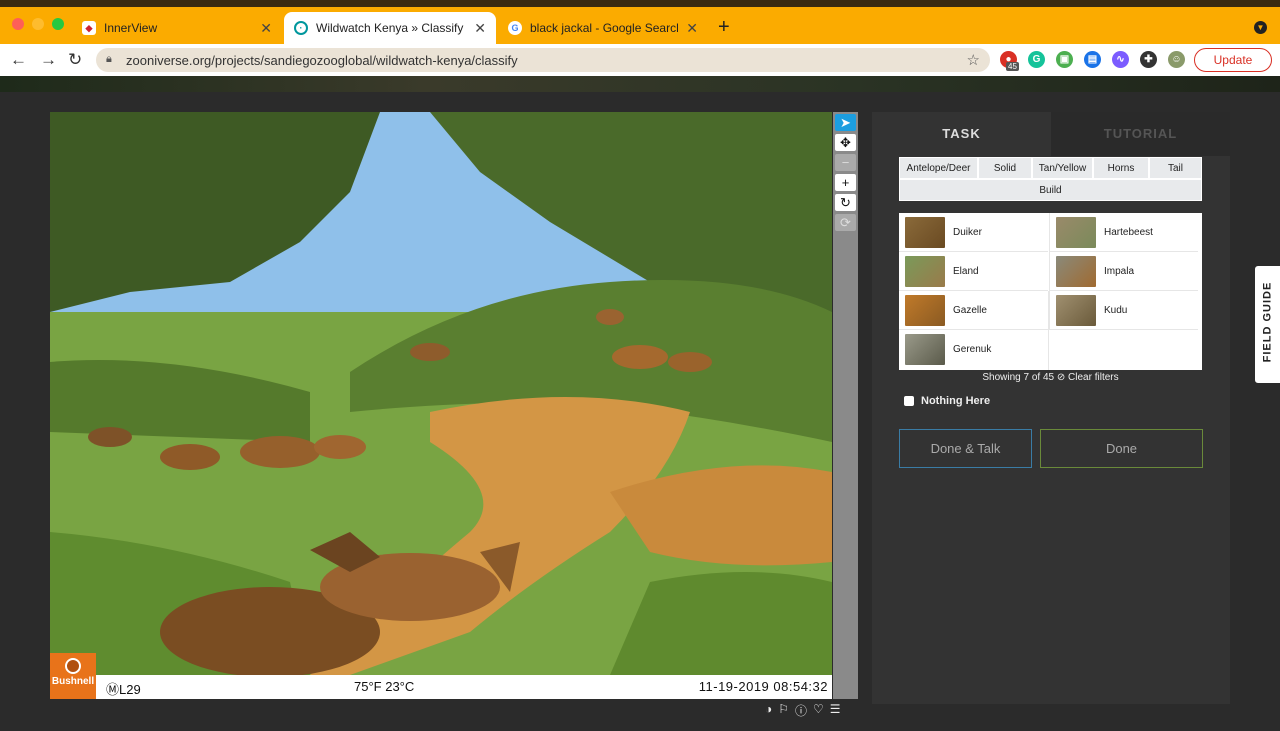  What do you see at coordinates (1062, 168) in the screenshot?
I see `filter-tan-yellow: Tan/Yellow` at bounding box center [1062, 168].